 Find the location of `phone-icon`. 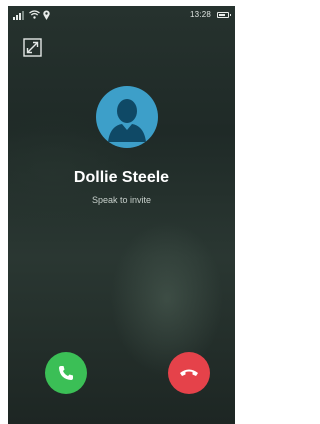

phone-icon is located at coordinates (66, 373).